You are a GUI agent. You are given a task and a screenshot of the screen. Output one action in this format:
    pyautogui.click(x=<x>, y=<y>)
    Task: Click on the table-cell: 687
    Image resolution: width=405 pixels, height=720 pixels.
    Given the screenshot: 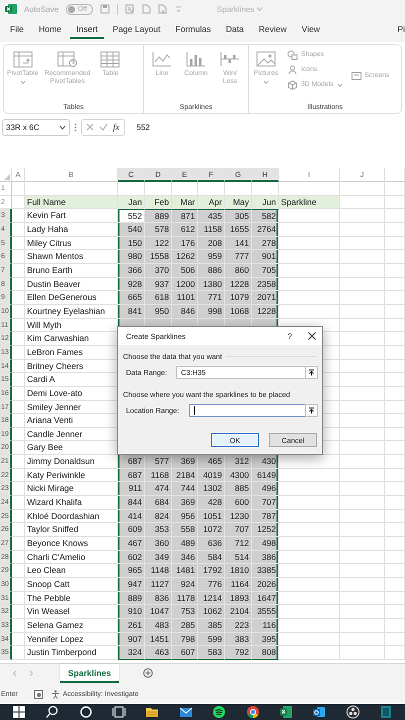 What is the action you would take?
    pyautogui.click(x=131, y=475)
    